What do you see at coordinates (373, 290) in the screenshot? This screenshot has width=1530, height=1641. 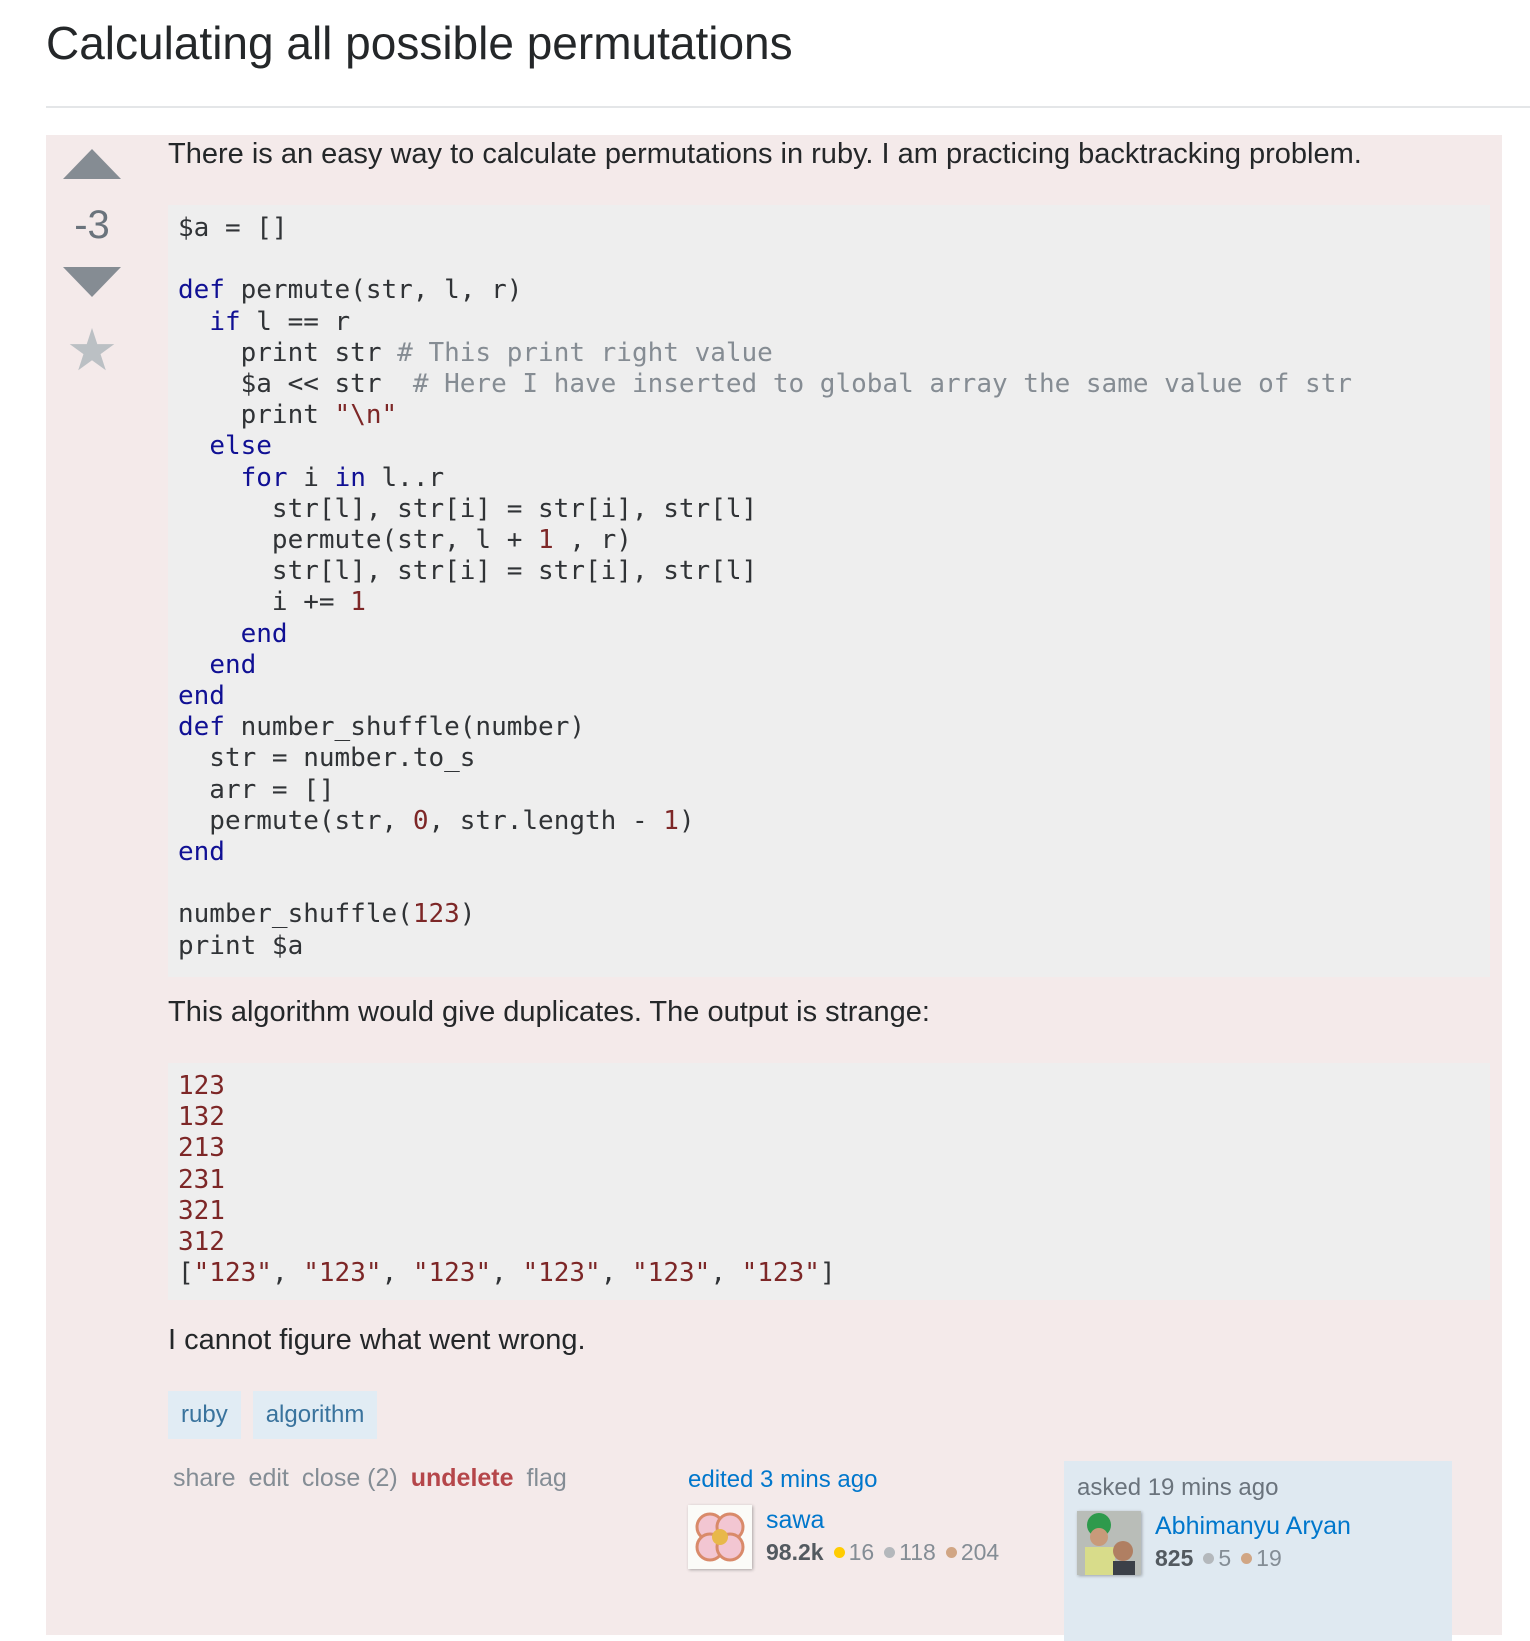 I see `code-token: permute(str, l, r)` at bounding box center [373, 290].